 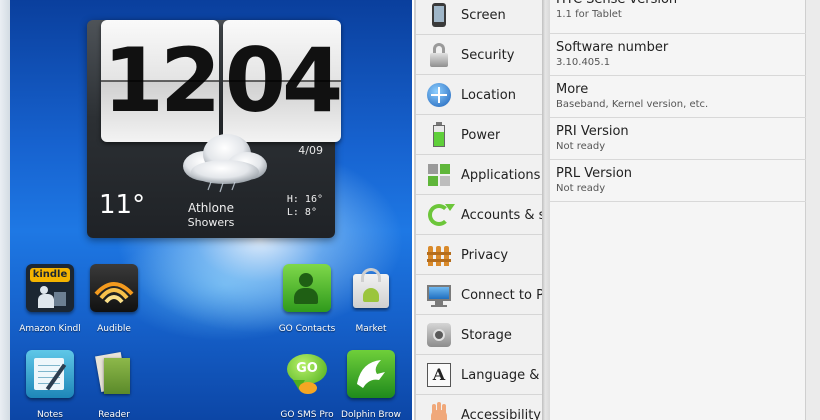 I want to click on app-audible: Audible, so click(x=114, y=299).